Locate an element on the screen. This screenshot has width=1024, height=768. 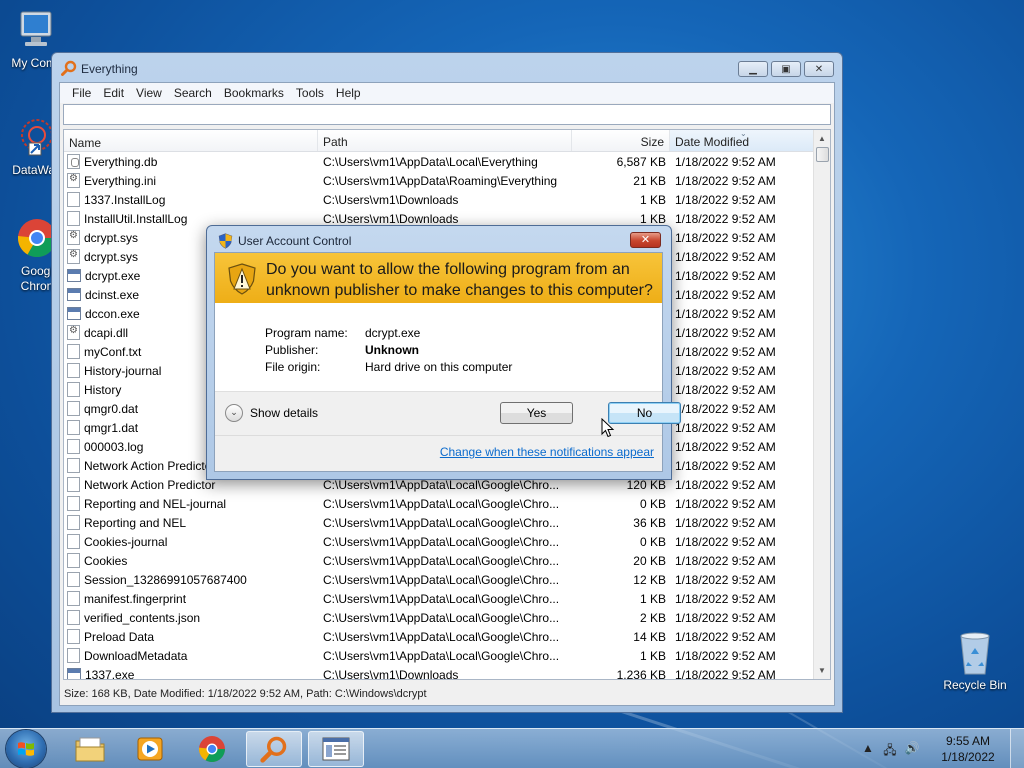
recycle-bin-icon is located at coordinates (975, 652).